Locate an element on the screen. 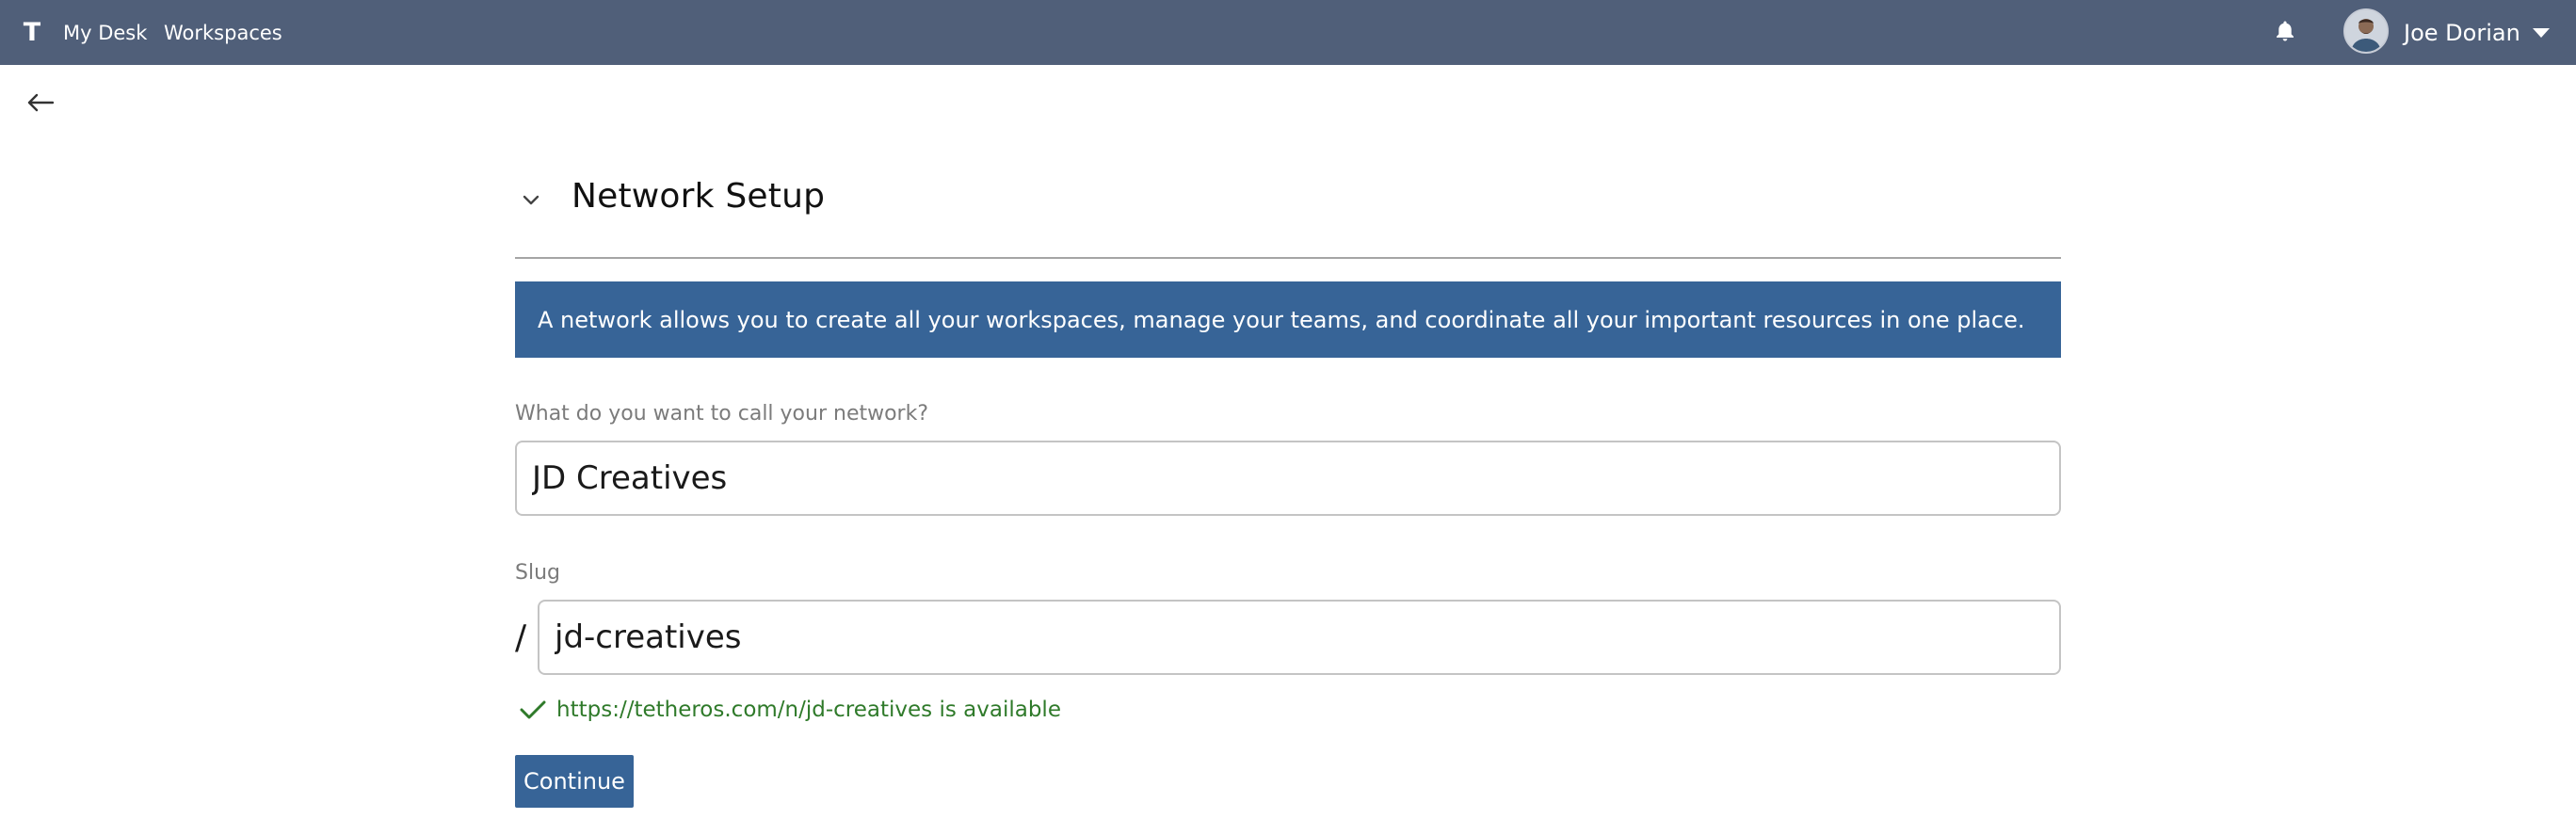 This screenshot has height=835, width=2576. nav-link-my-desk: My Desk is located at coordinates (105, 32).